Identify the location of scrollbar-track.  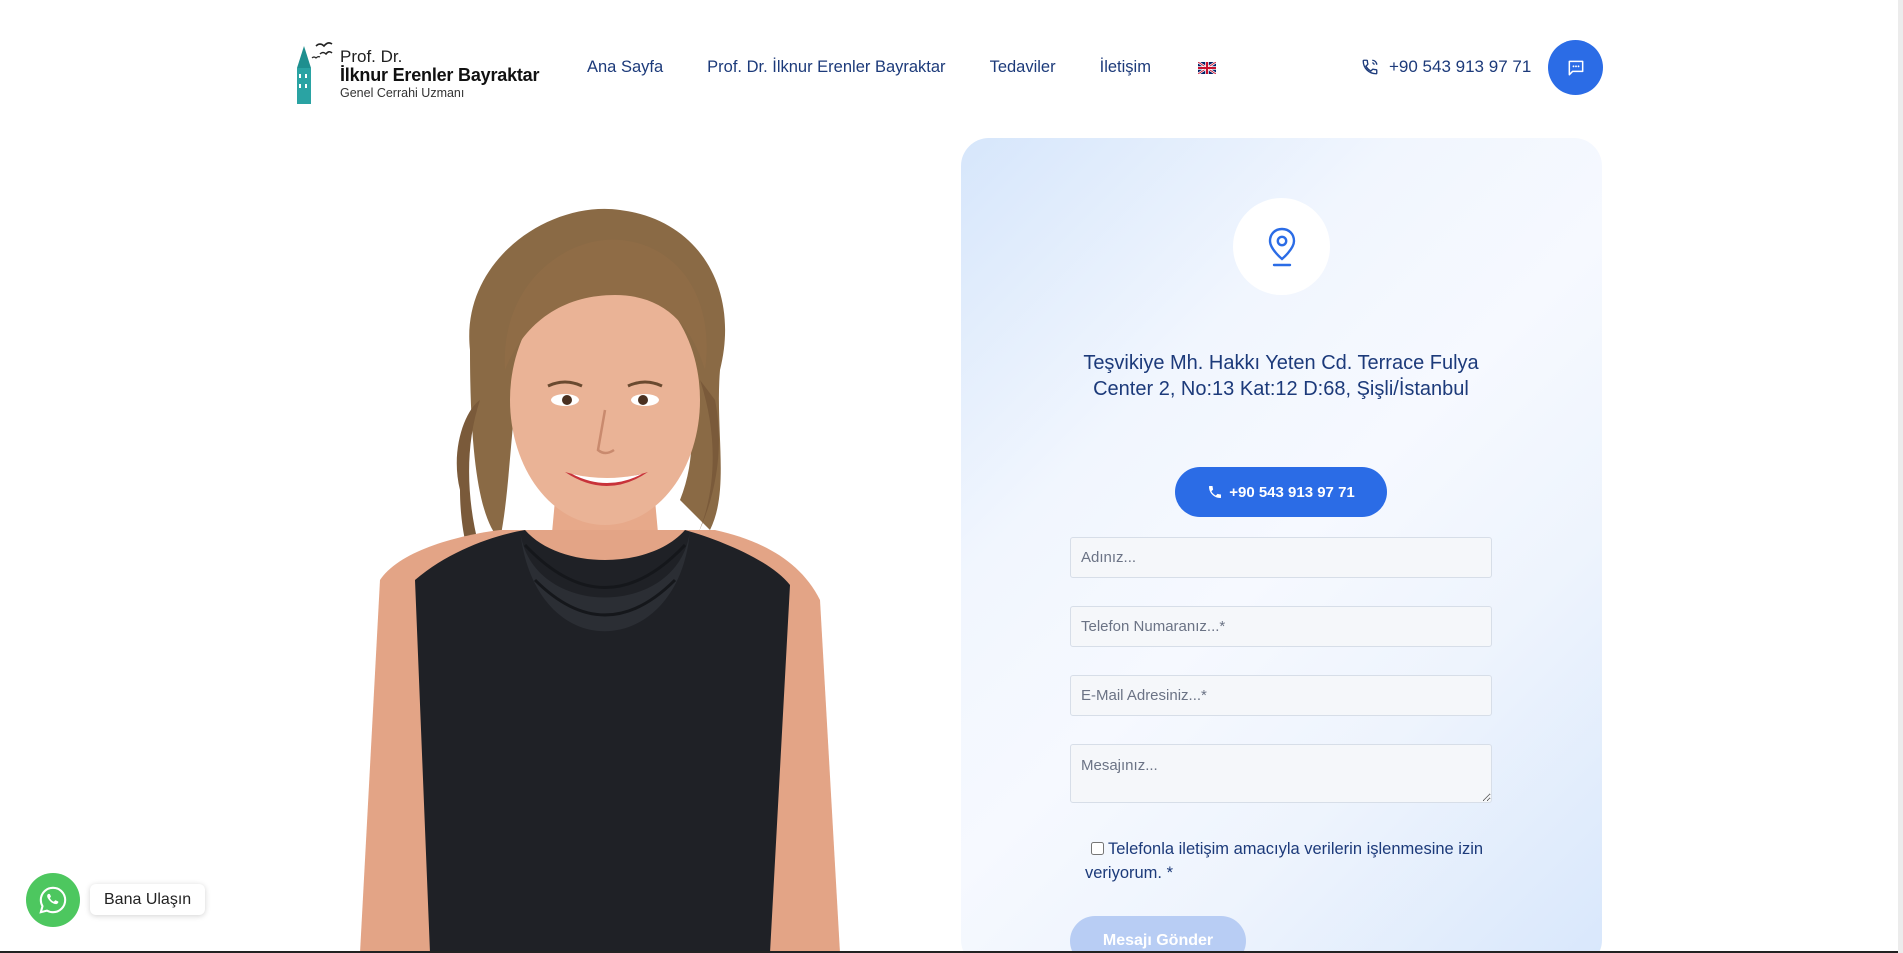
(1900, 476).